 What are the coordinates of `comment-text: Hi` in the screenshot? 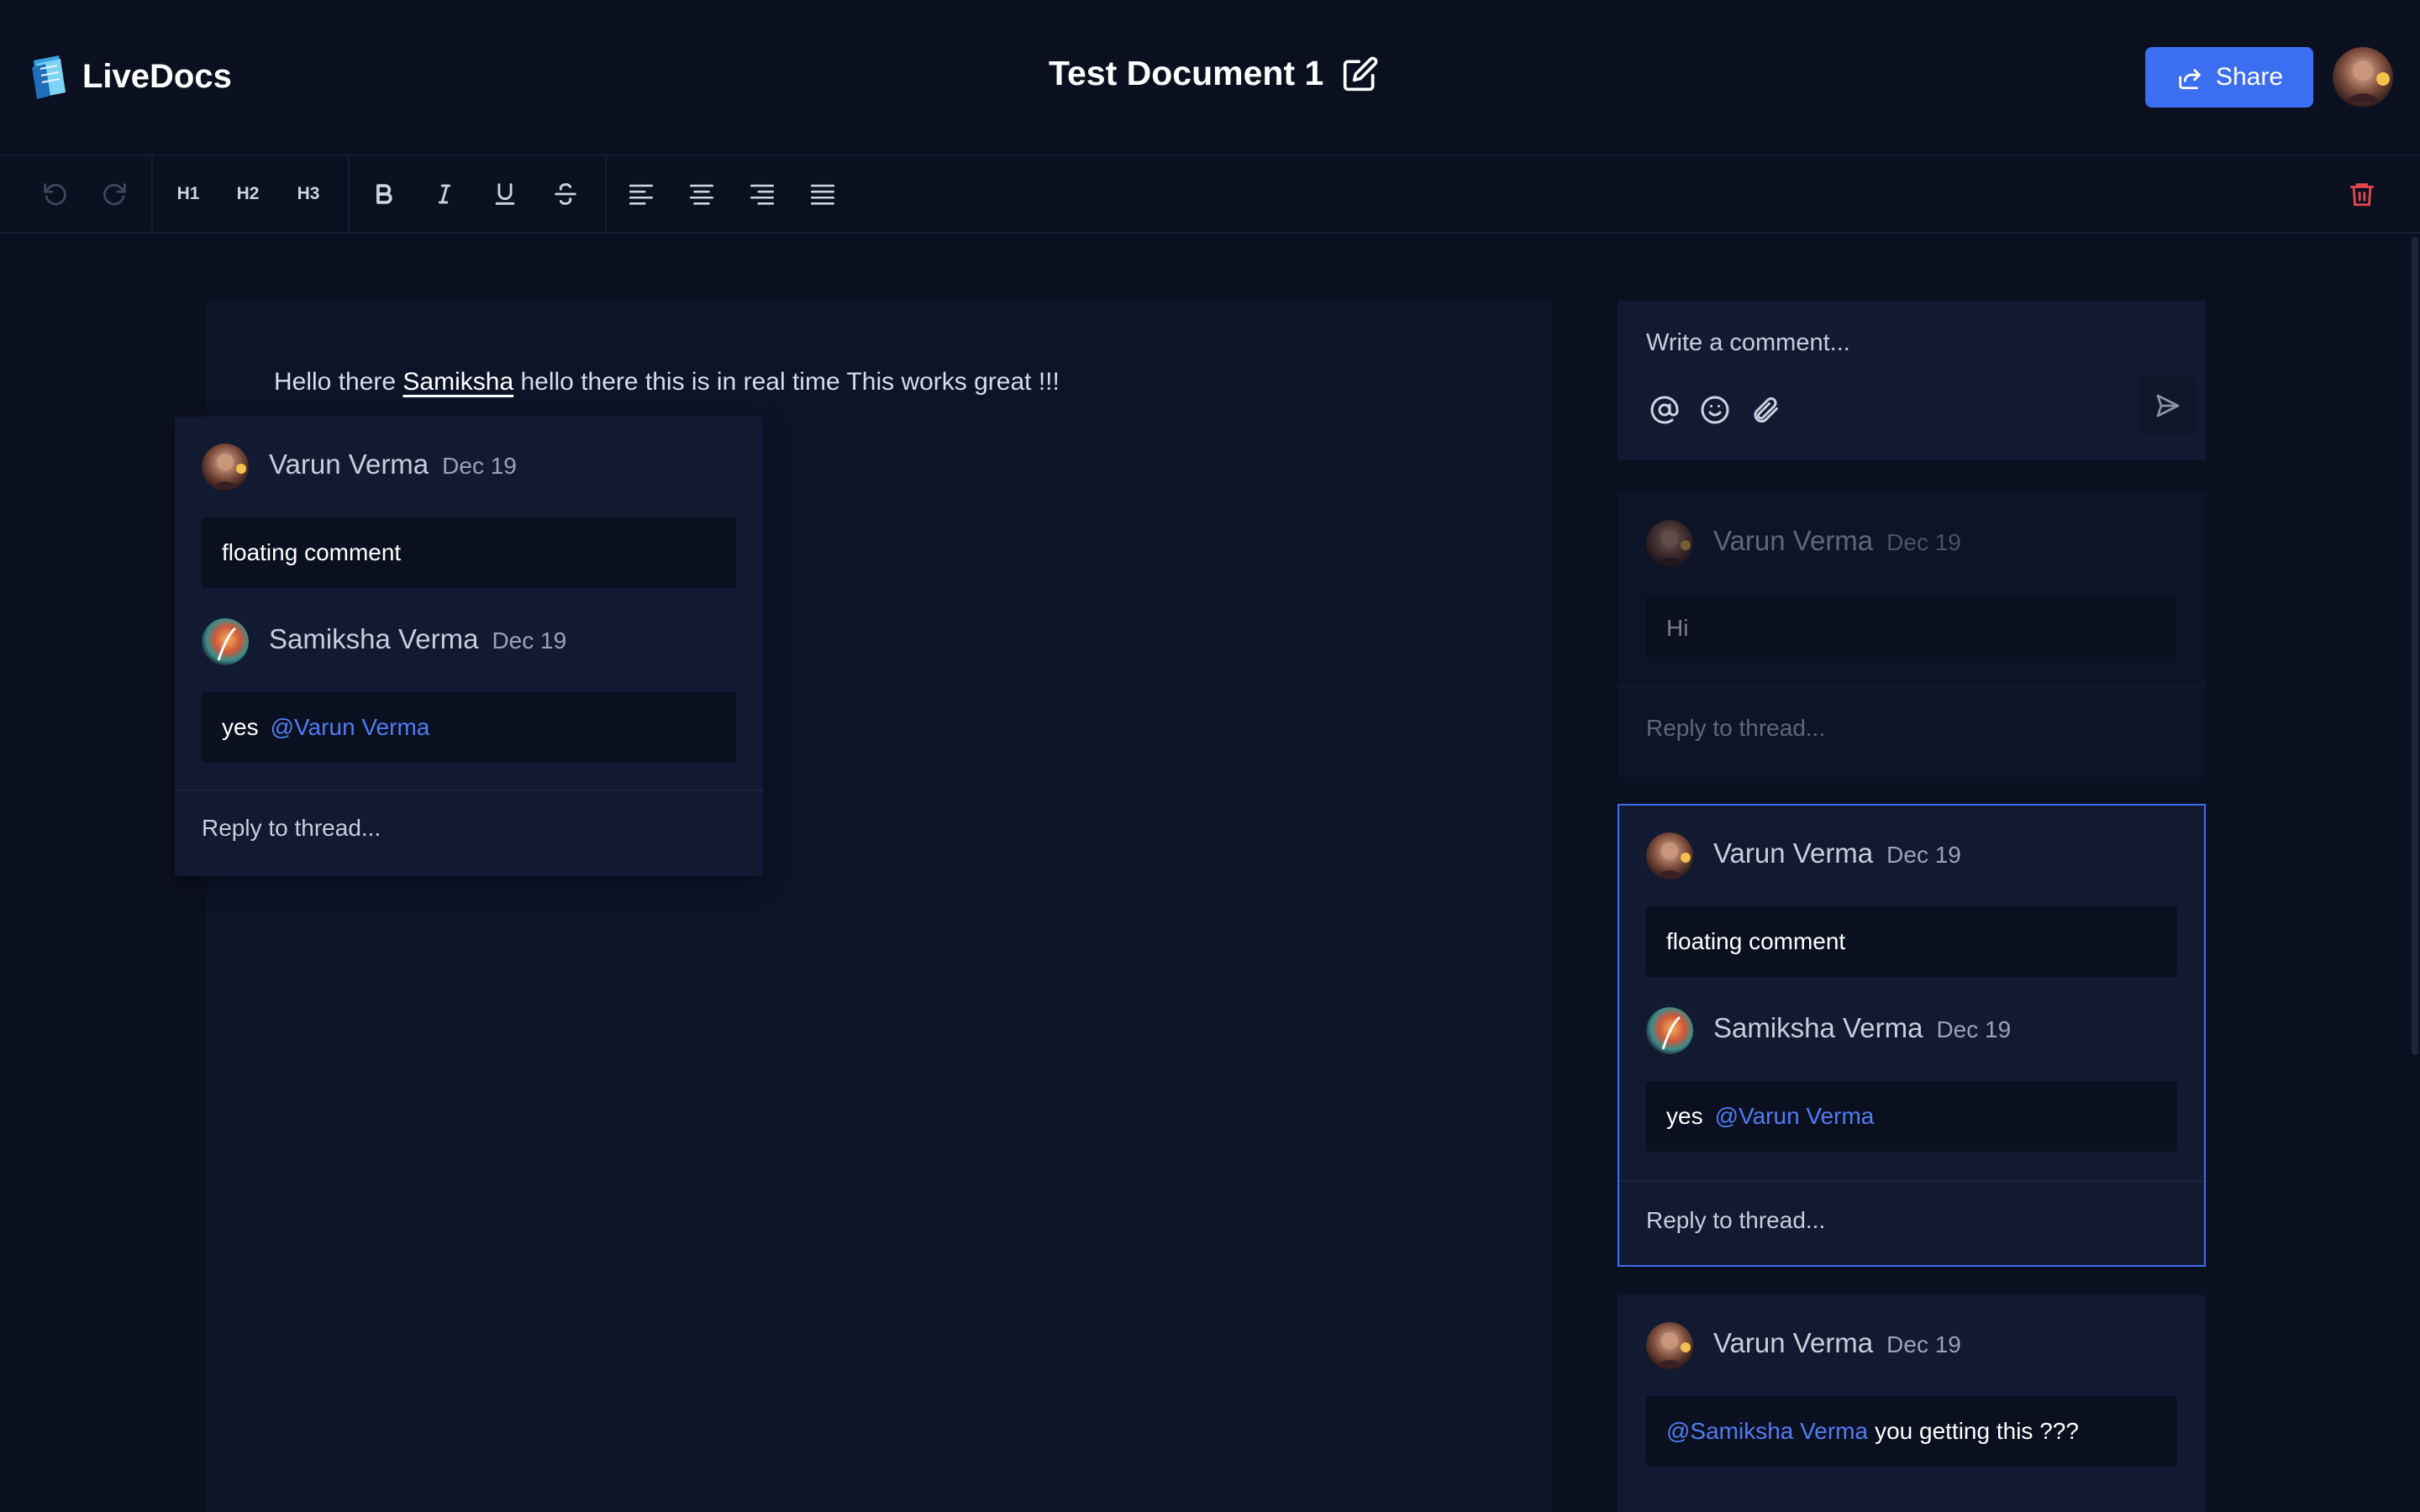 It's located at (1678, 628).